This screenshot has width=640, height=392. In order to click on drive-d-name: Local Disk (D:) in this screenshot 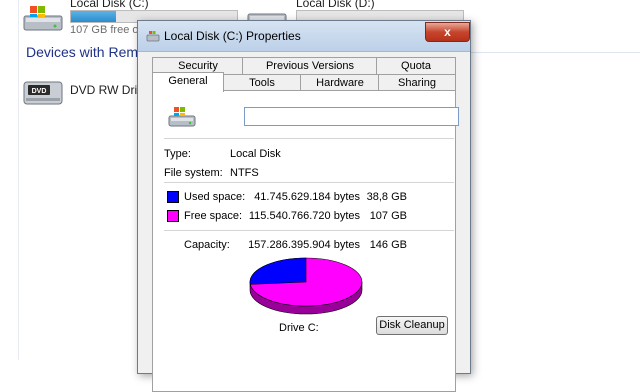, I will do `click(335, 5)`.